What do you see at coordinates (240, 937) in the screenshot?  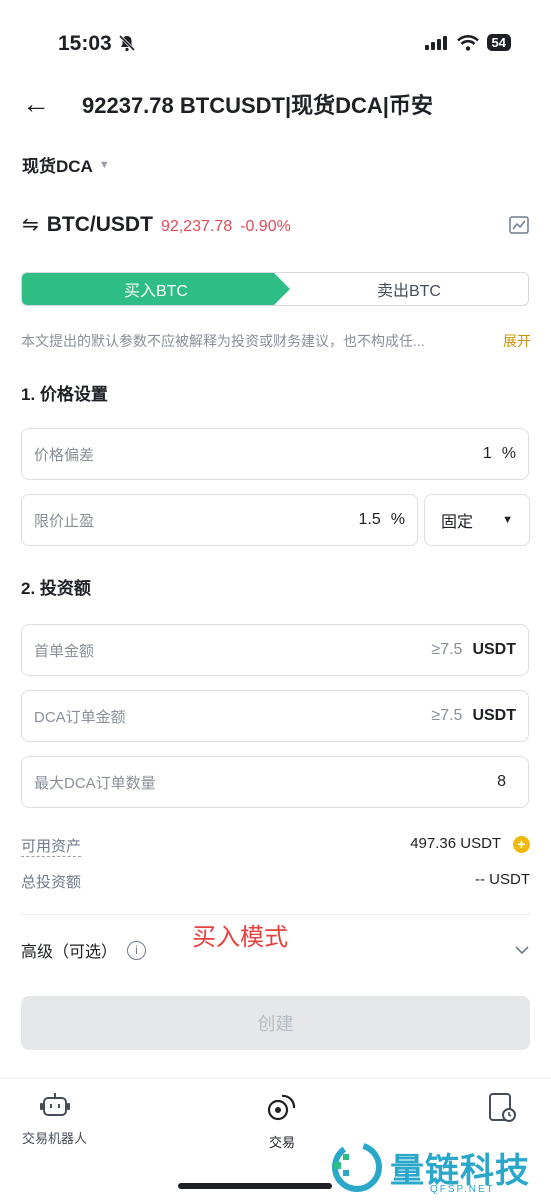 I see `annotation-text: 买入模式` at bounding box center [240, 937].